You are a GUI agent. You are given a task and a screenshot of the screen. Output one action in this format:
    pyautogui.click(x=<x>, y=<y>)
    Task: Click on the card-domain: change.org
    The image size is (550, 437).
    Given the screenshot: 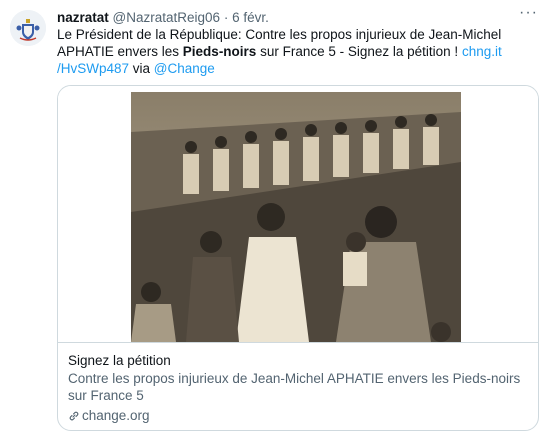 What is the action you would take?
    pyautogui.click(x=109, y=415)
    